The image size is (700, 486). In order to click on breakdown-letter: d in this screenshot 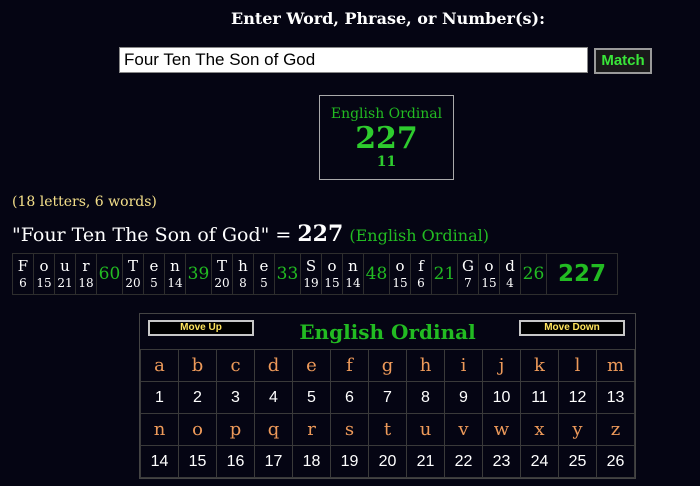, I will do `click(510, 266)`.